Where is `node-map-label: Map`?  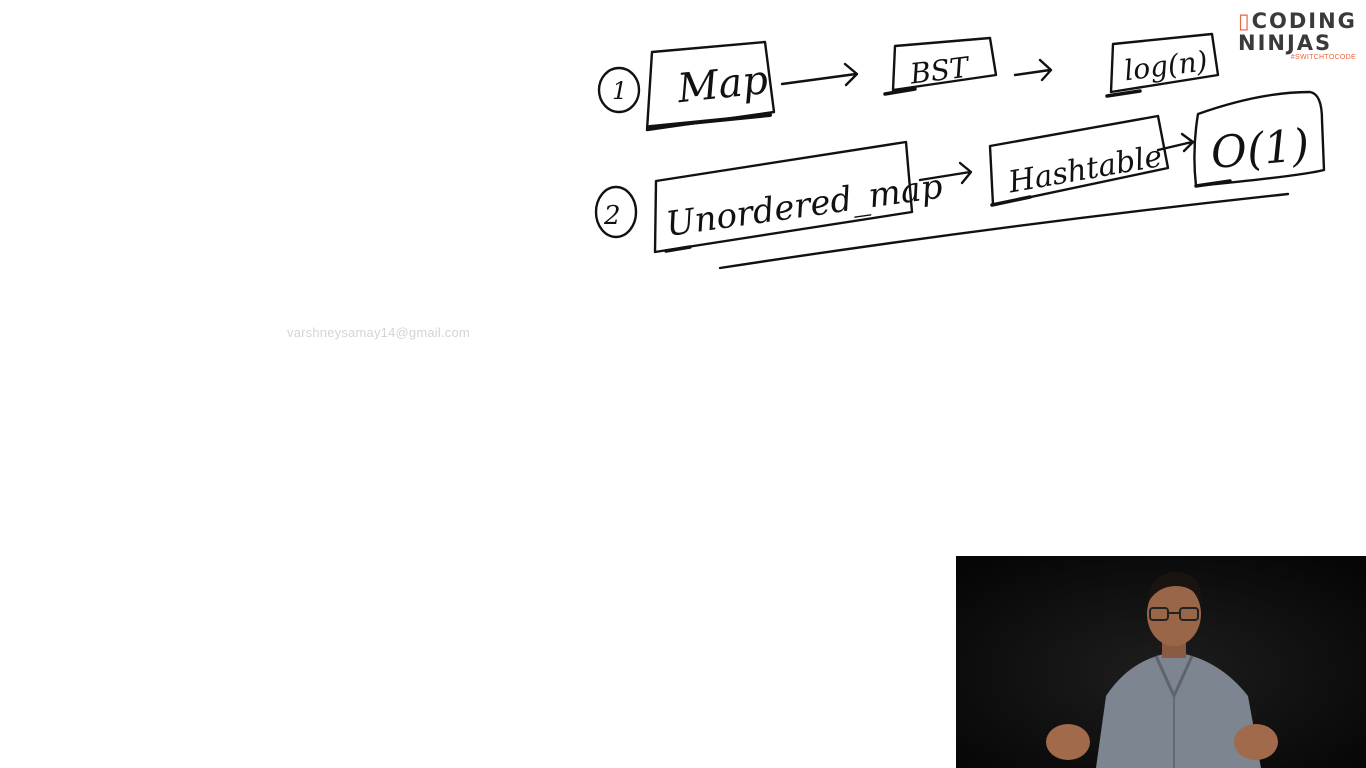
node-map-label: Map is located at coordinates (722, 84).